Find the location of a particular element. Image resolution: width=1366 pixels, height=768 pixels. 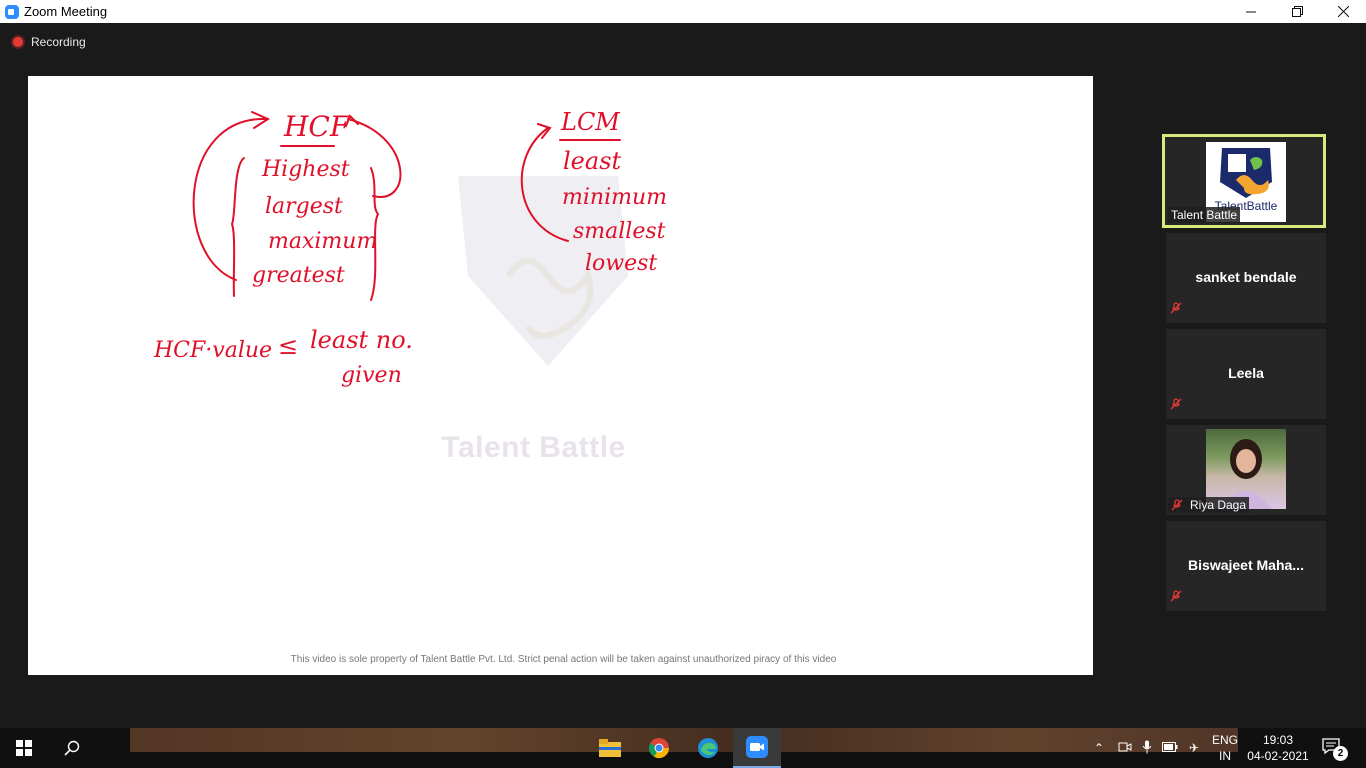

chrome-icon is located at coordinates (659, 748).